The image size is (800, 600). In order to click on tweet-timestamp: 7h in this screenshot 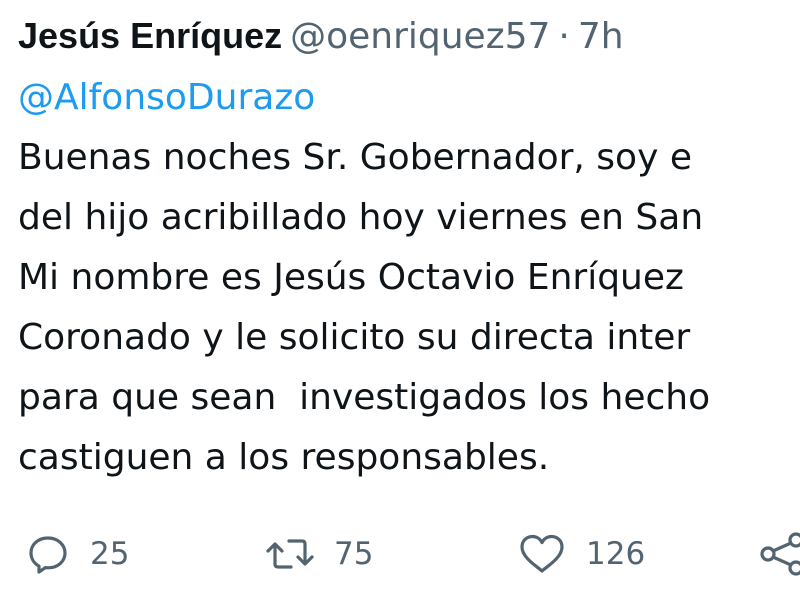, I will do `click(601, 36)`.